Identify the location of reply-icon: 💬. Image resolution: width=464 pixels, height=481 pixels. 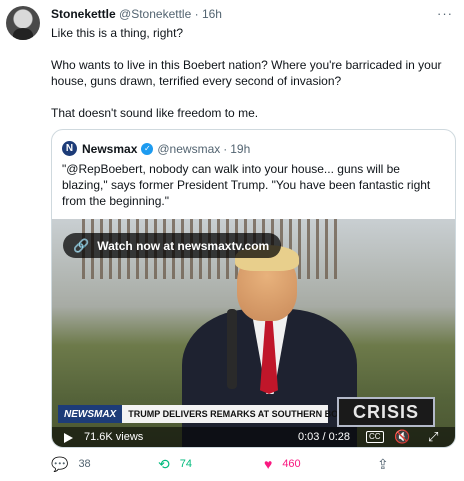
(60, 464).